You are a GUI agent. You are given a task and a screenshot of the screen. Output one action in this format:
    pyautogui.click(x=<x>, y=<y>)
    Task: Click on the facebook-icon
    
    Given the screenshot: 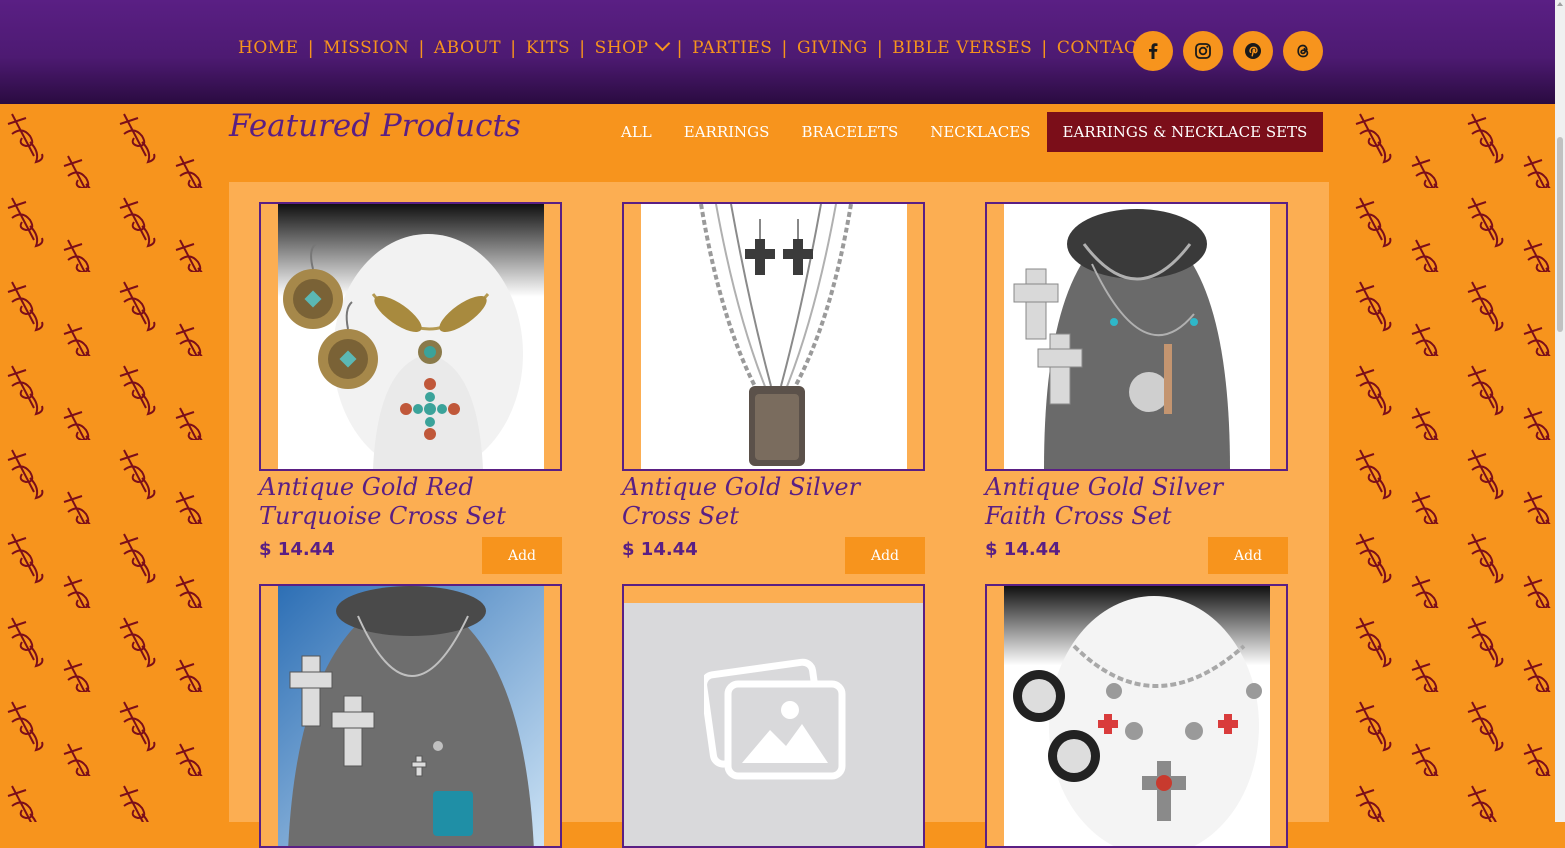 What is the action you would take?
    pyautogui.click(x=1153, y=51)
    